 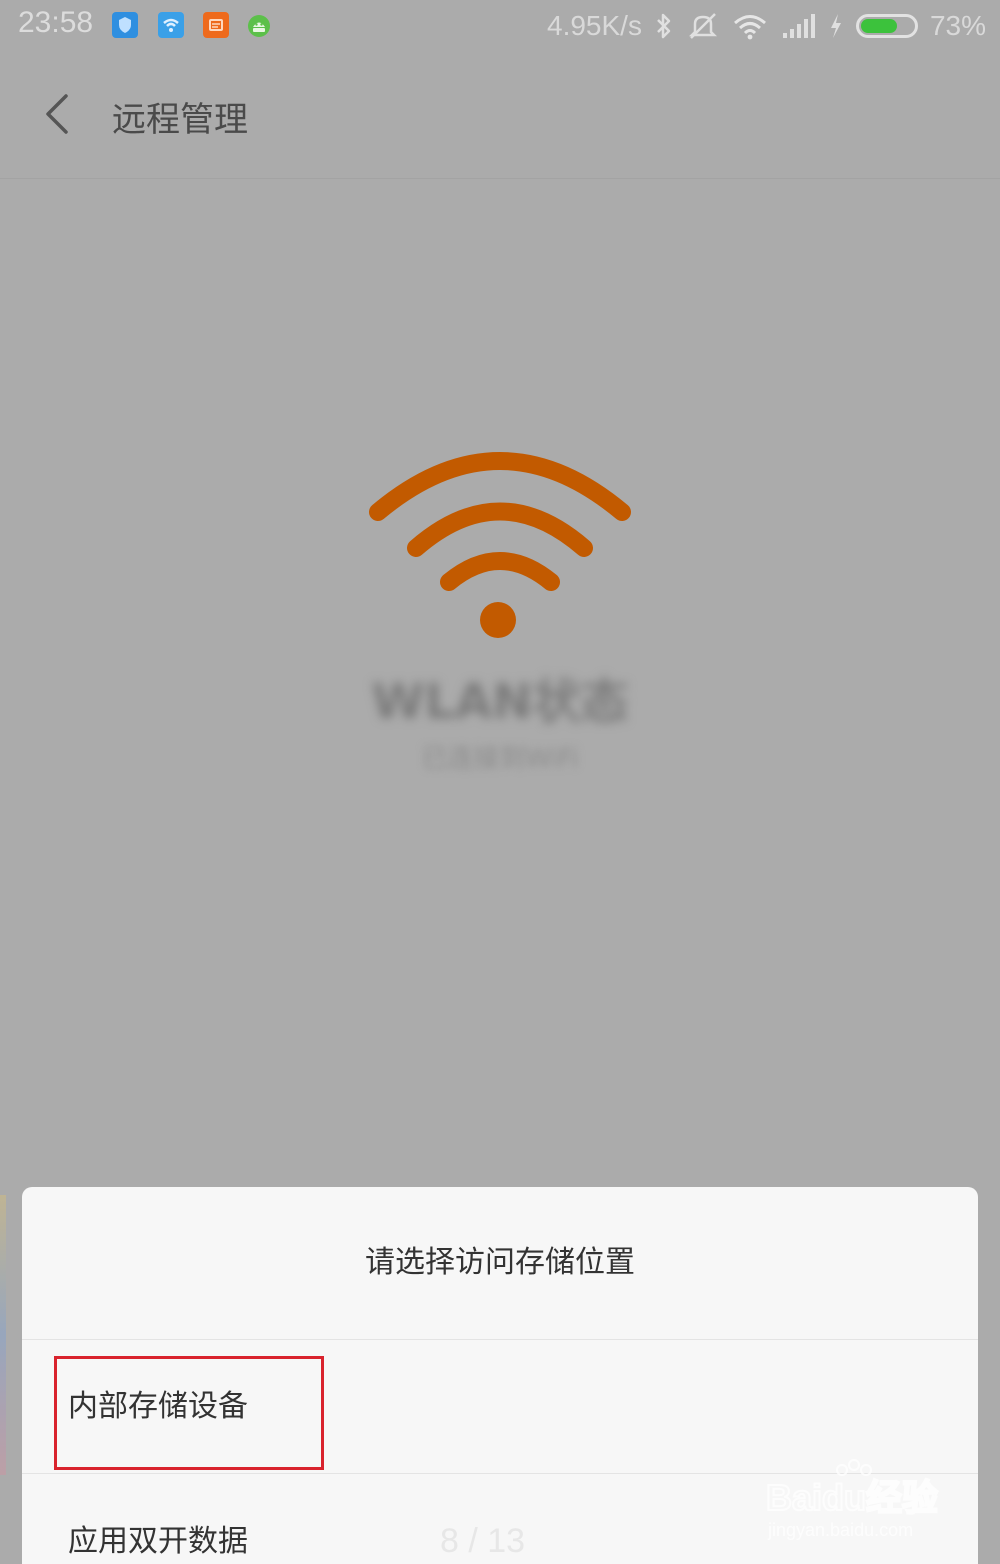 What do you see at coordinates (840, 1530) in the screenshot?
I see `watermark-url: jingyan.baidu.com` at bounding box center [840, 1530].